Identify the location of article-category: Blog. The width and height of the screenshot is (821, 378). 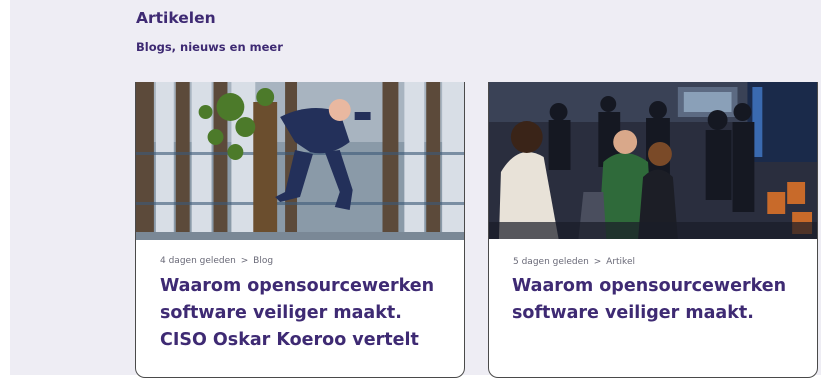
(263, 261).